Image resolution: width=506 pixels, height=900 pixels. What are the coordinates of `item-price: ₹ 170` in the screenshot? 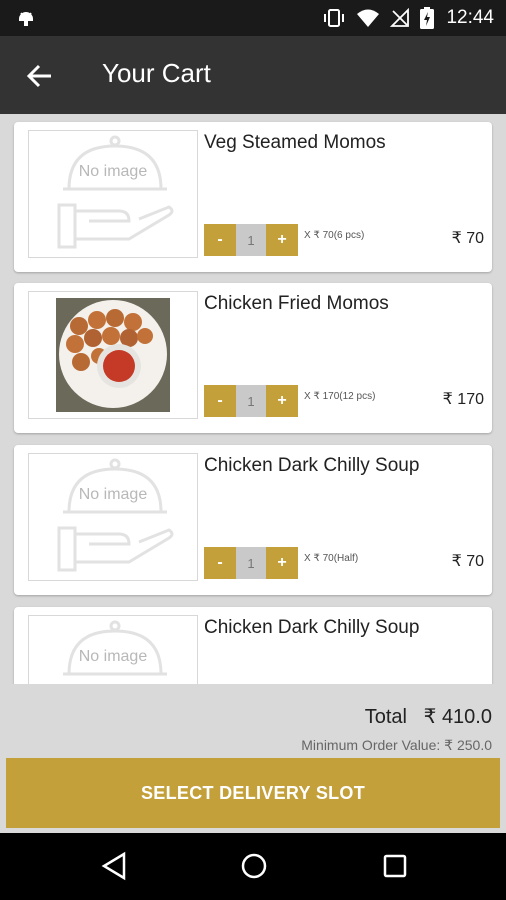 It's located at (463, 399).